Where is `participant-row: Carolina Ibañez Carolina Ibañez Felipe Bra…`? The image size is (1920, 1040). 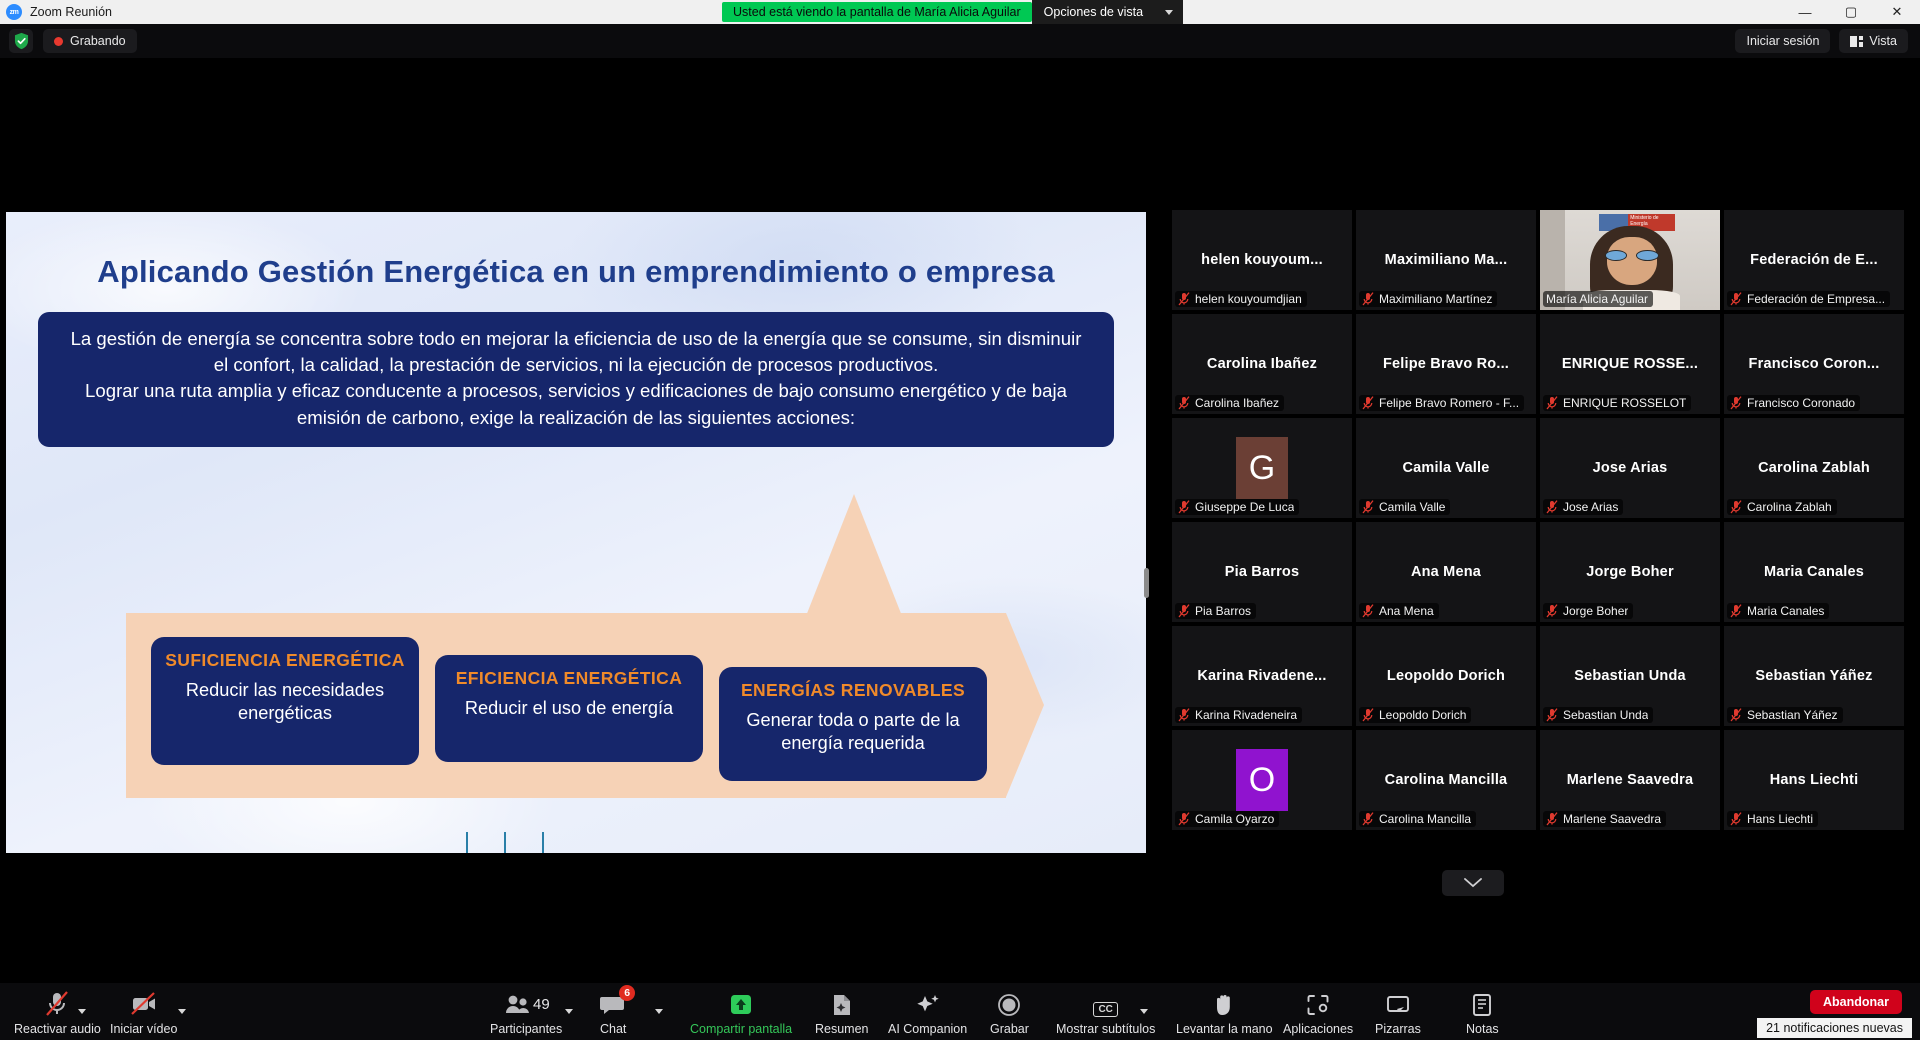
participant-row: Carolina Ibañez Carolina Ibañez Felipe Bra… is located at coordinates (1546, 364).